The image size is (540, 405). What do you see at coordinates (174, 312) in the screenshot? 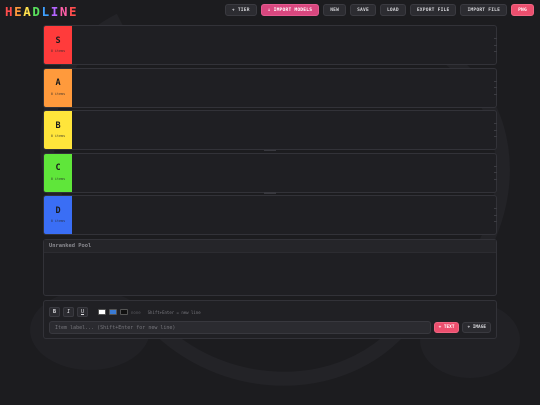
I see `newline-hint: Shift+Enter = new line` at bounding box center [174, 312].